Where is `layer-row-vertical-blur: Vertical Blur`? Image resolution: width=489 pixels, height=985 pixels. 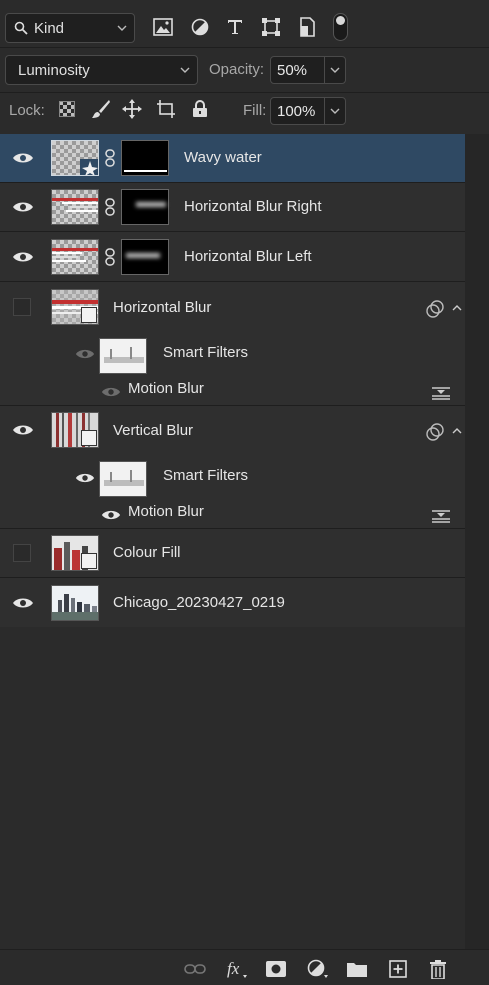
layer-row-vertical-blur: Vertical Blur is located at coordinates (232, 431).